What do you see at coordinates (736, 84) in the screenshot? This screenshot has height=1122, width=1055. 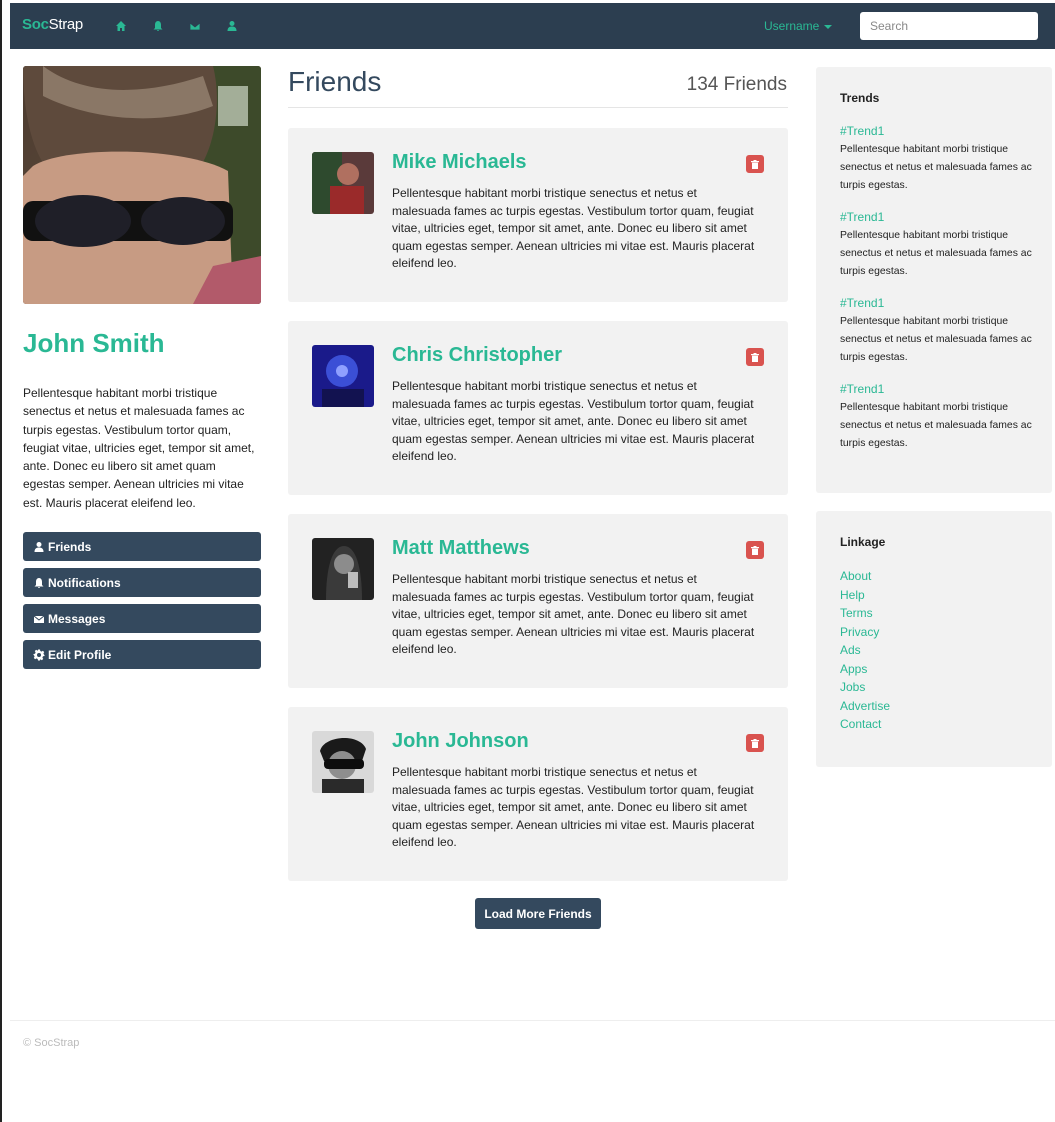 I see `friends-count: 134 Friends` at bounding box center [736, 84].